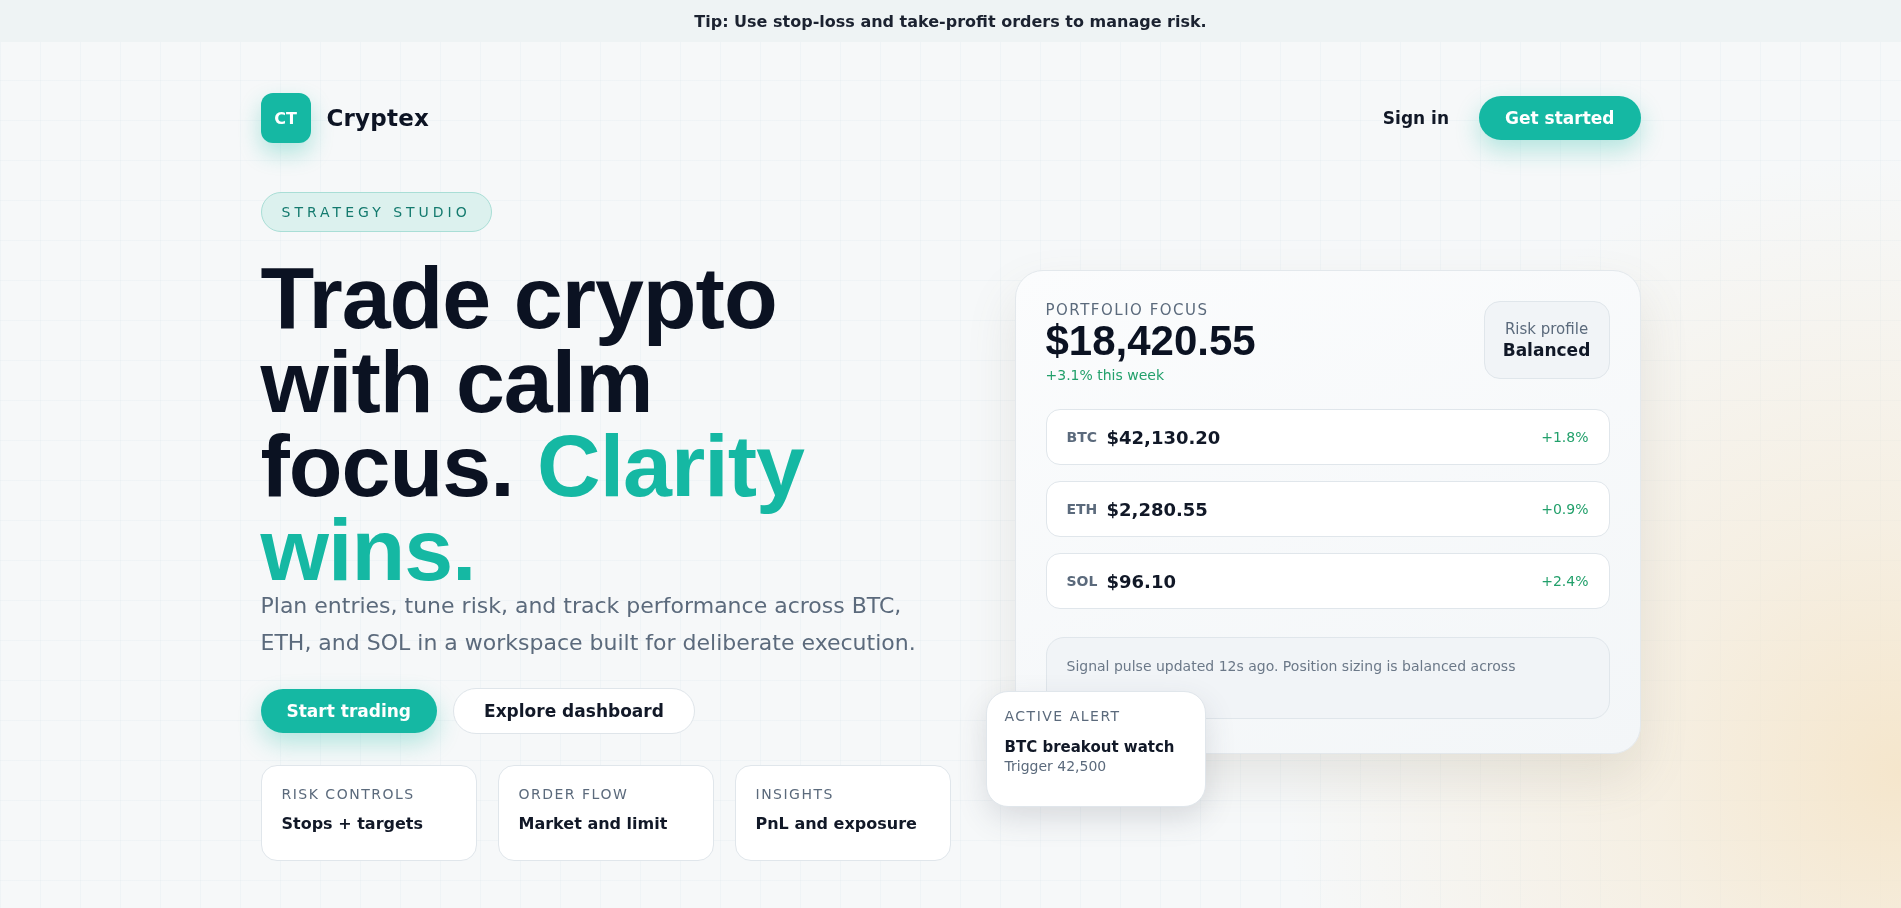 The height and width of the screenshot is (908, 1901). I want to click on tip-text: Tip: Use stop-loss and take-profit orders to manage risk., so click(950, 21).